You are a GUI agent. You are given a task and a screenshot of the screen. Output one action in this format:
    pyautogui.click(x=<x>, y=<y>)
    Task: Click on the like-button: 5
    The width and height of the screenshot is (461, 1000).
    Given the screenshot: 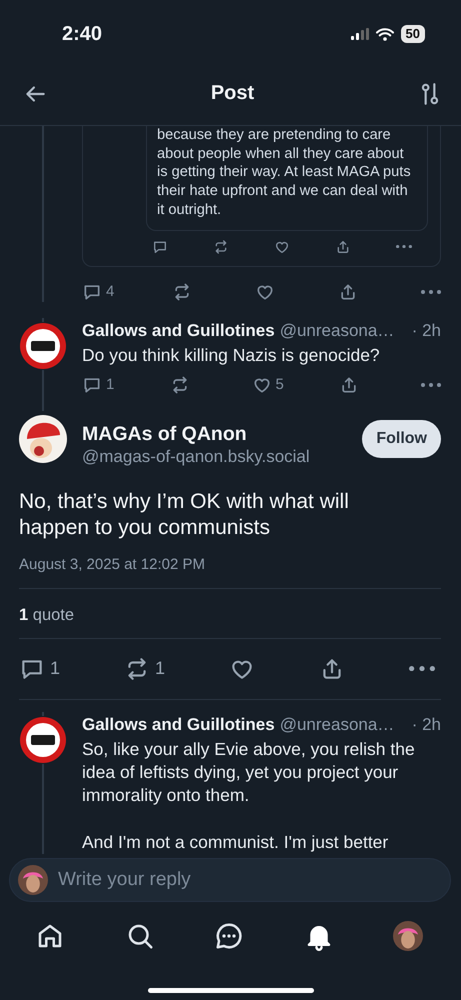 What is the action you would take?
    pyautogui.click(x=268, y=384)
    